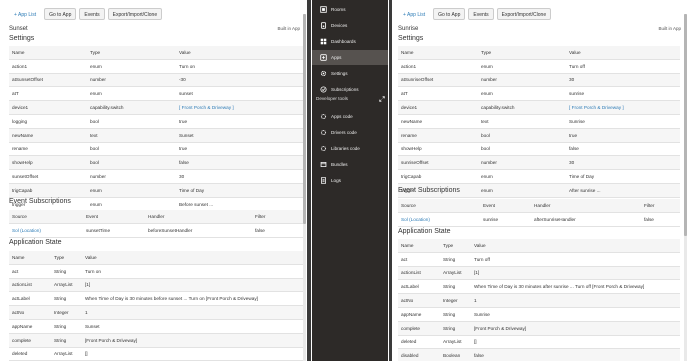  Describe the element at coordinates (350, 164) in the screenshot. I see `sidebar-item-bundles: Bundles` at that location.